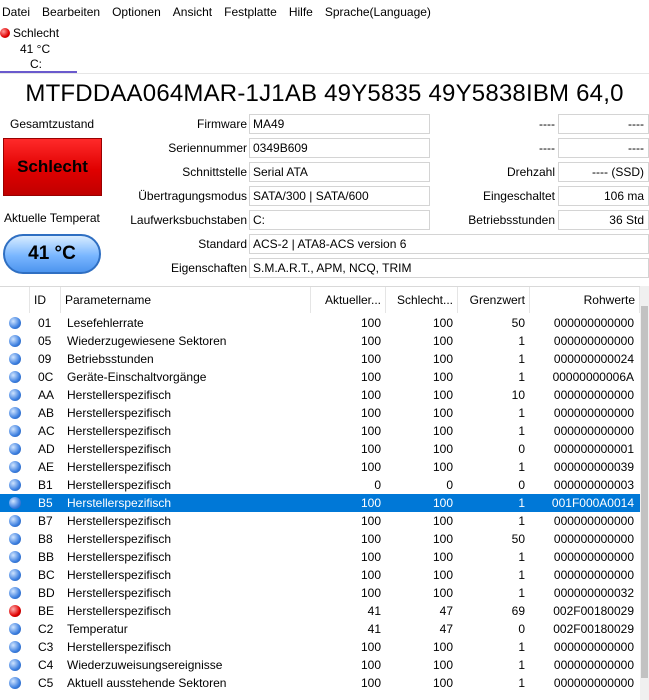 Image resolution: width=649 pixels, height=700 pixels. I want to click on column-name: Parametername, so click(186, 300).